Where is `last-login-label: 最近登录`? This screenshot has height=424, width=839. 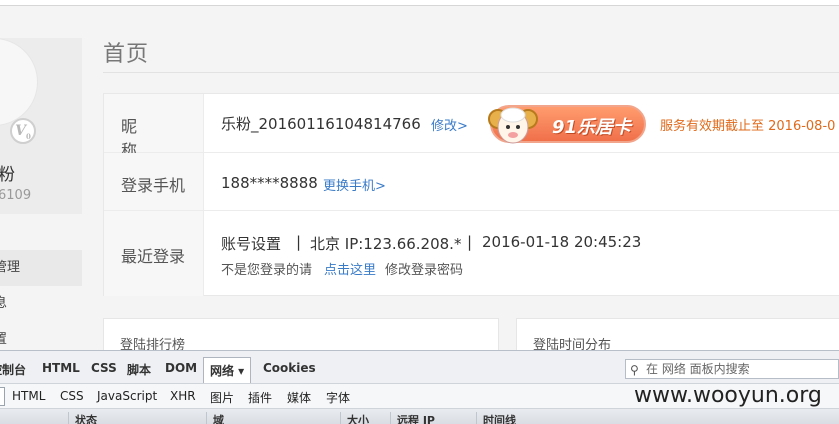
last-login-label: 最近登录 is located at coordinates (153, 256).